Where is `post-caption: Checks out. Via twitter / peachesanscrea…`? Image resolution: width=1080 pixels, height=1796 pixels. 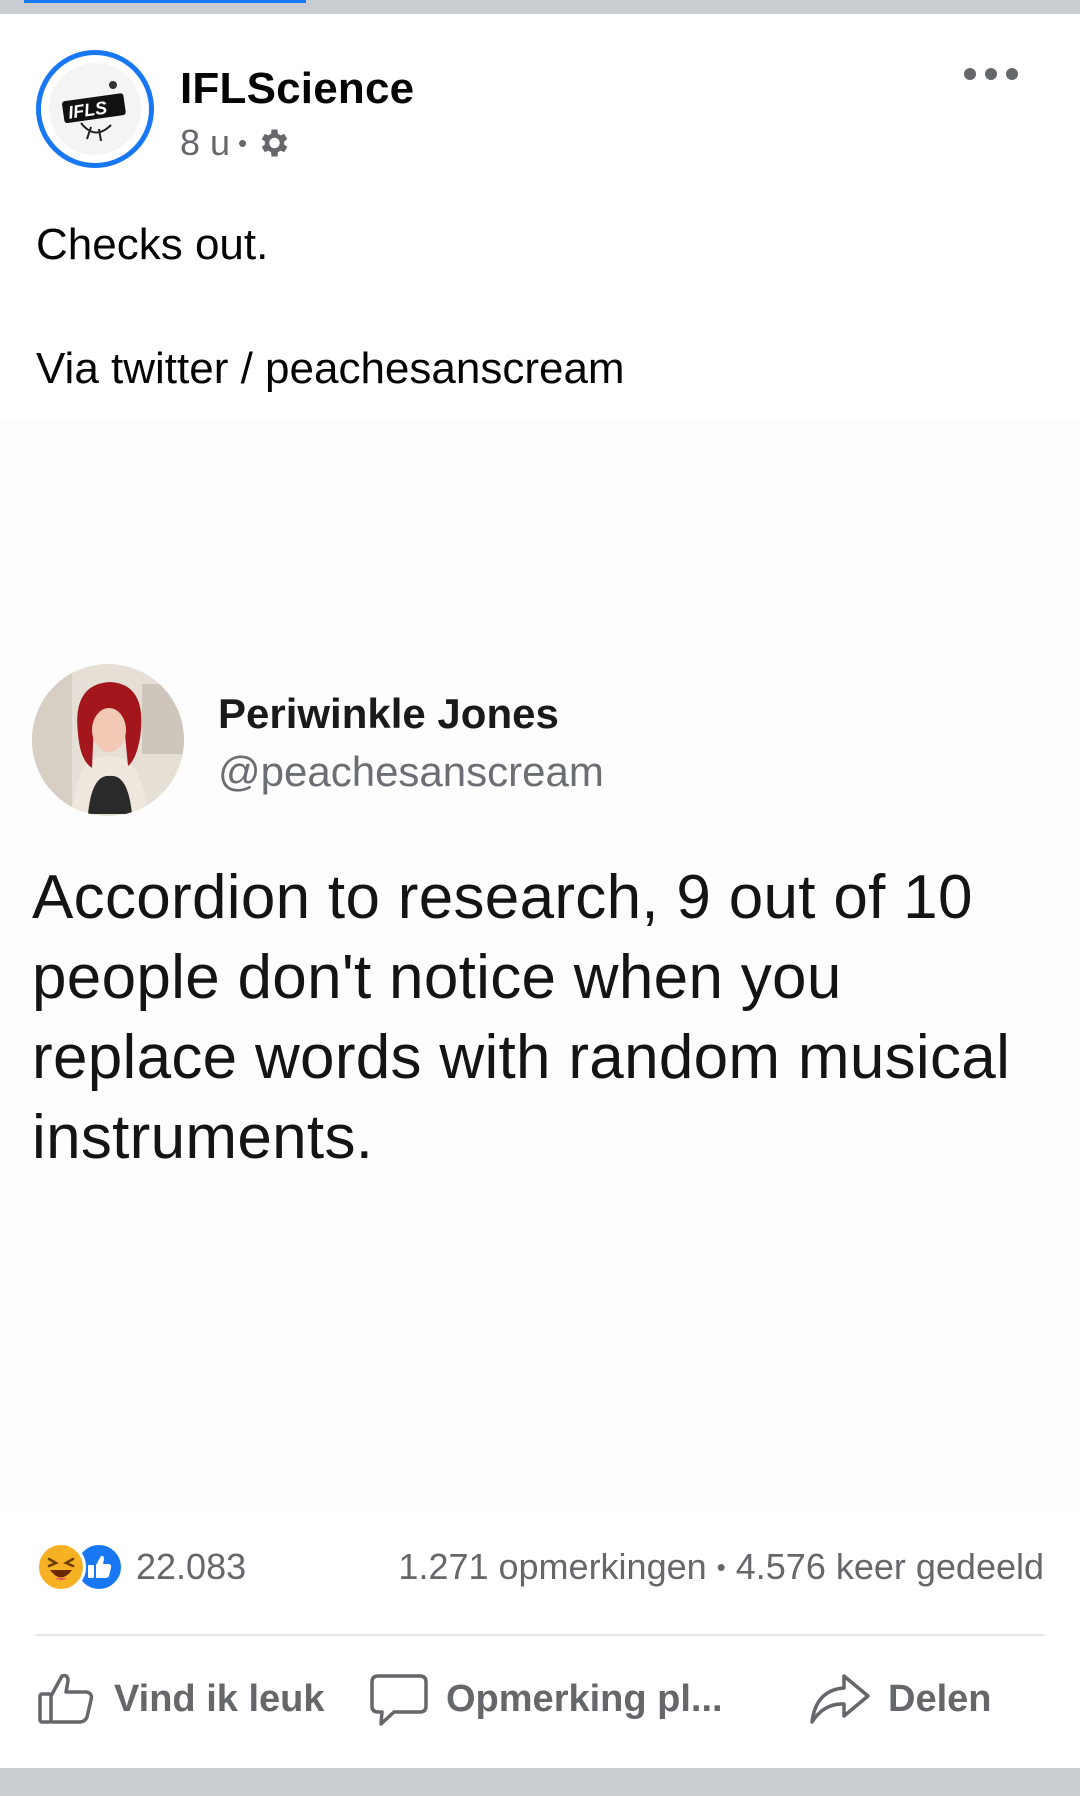 post-caption: Checks out. Via twitter / peachesanscrea… is located at coordinates (330, 307).